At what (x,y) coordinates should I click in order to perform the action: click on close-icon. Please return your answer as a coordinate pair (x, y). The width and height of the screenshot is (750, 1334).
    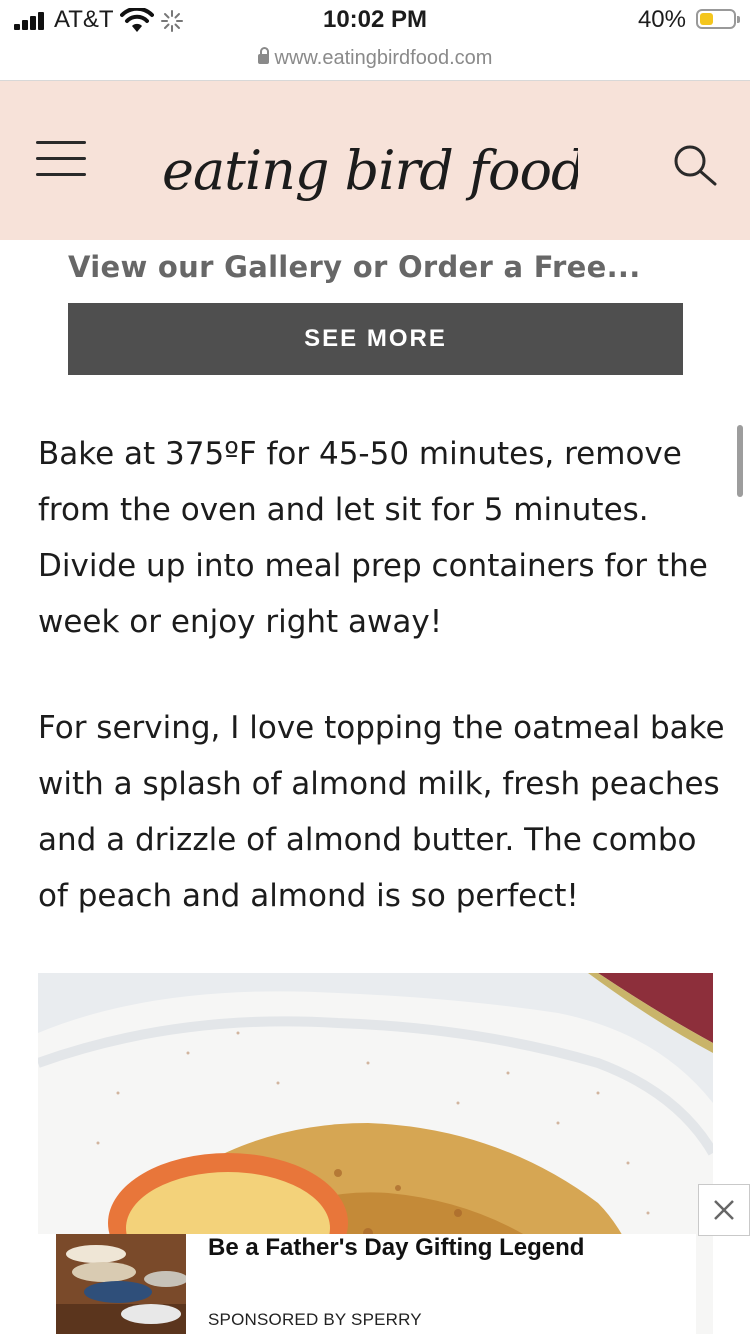
    Looking at the image, I should click on (724, 1210).